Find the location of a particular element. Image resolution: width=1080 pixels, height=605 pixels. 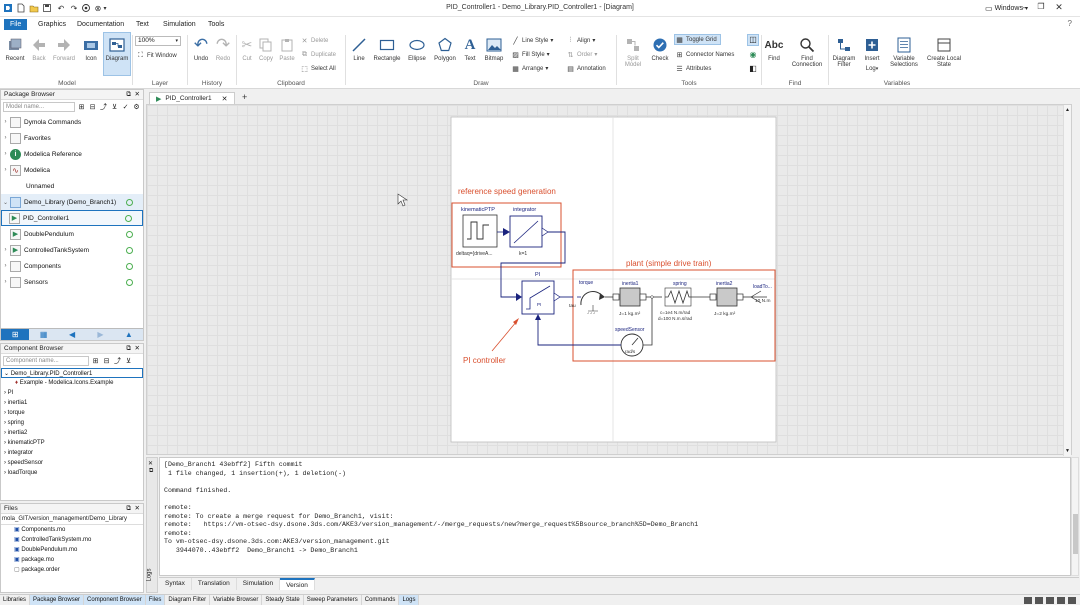

rectangle-tool-button: Rectangle is located at coordinates (387, 55).